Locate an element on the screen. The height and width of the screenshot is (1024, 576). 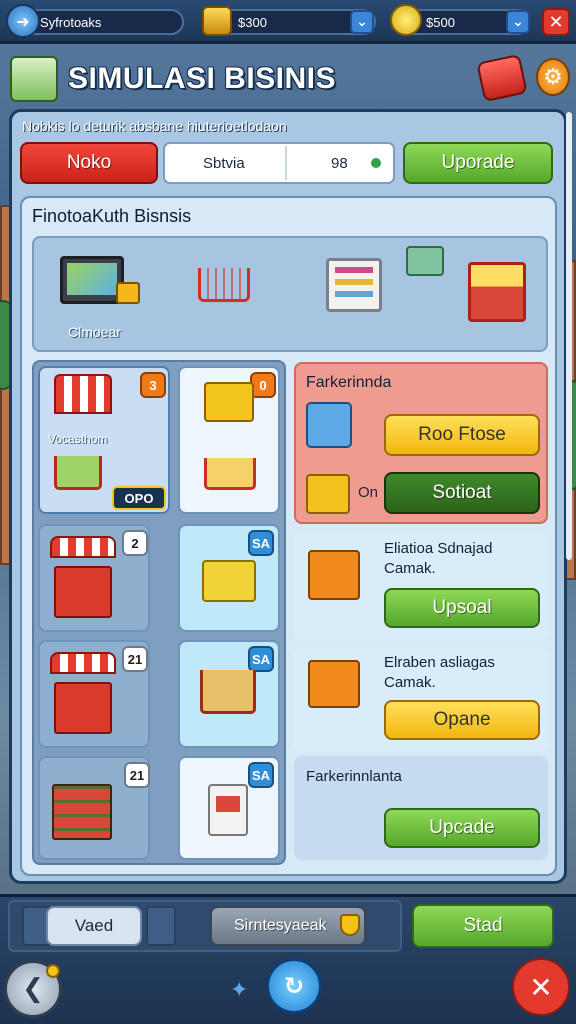
business-card-3: 2 is located at coordinates (94, 578).